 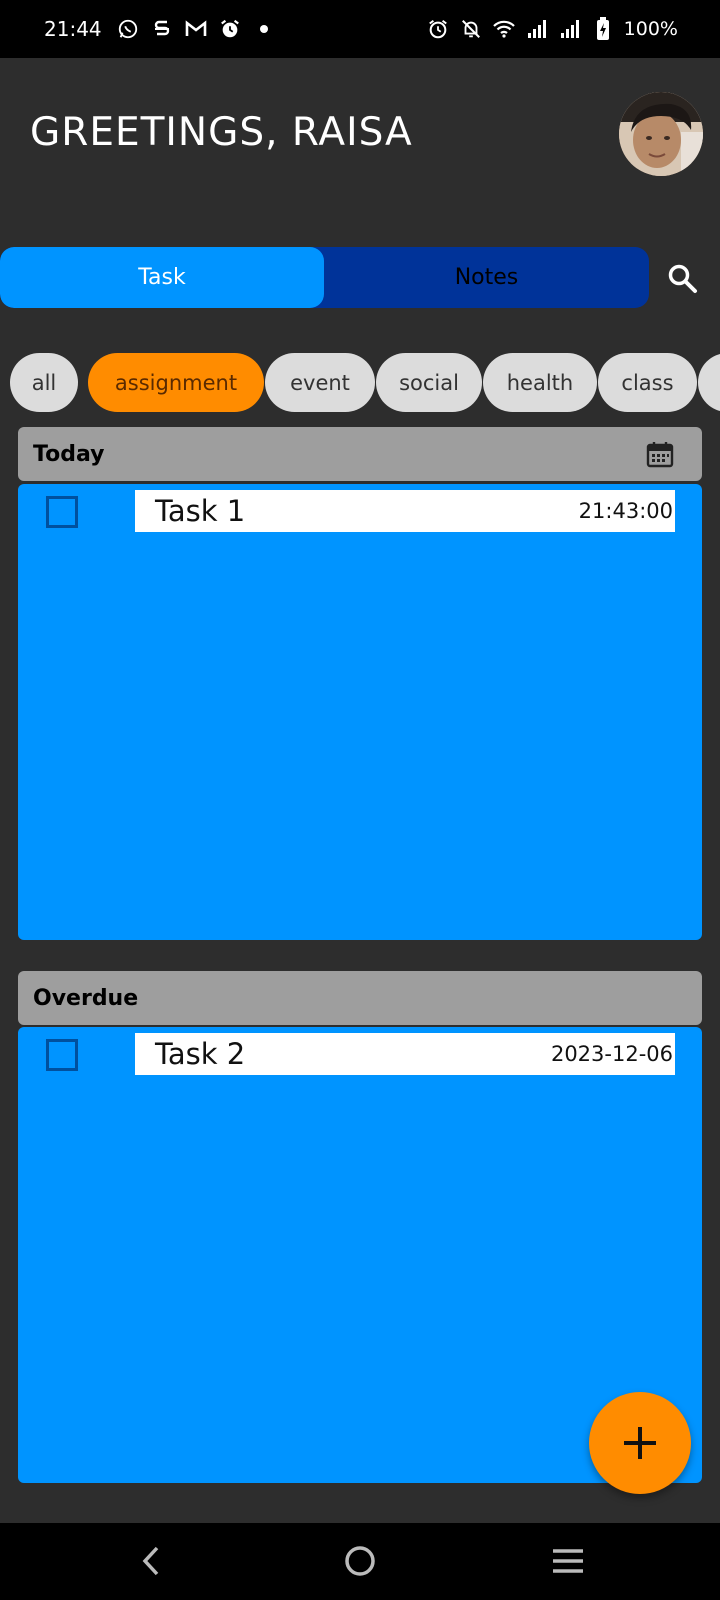 What do you see at coordinates (603, 29) in the screenshot?
I see `battery-charging-icon` at bounding box center [603, 29].